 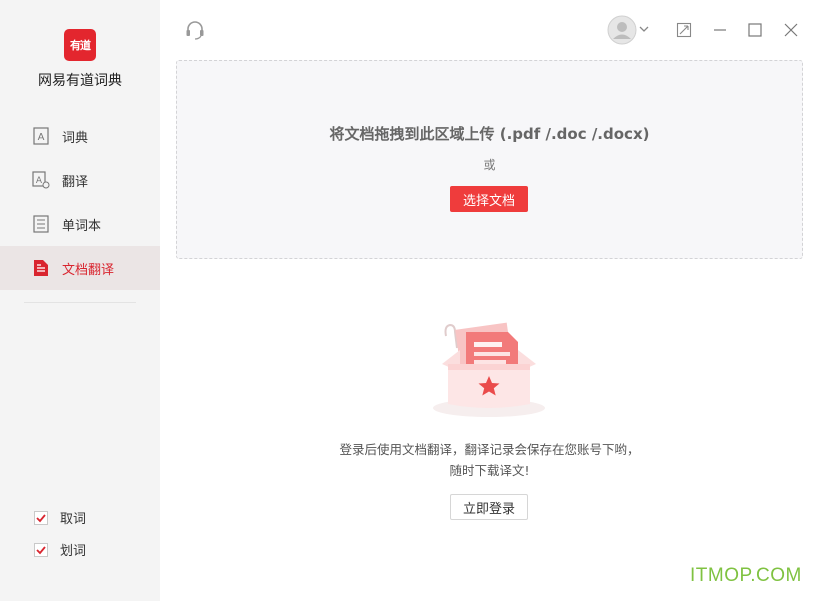 I want to click on headset-icon, so click(x=195, y=30).